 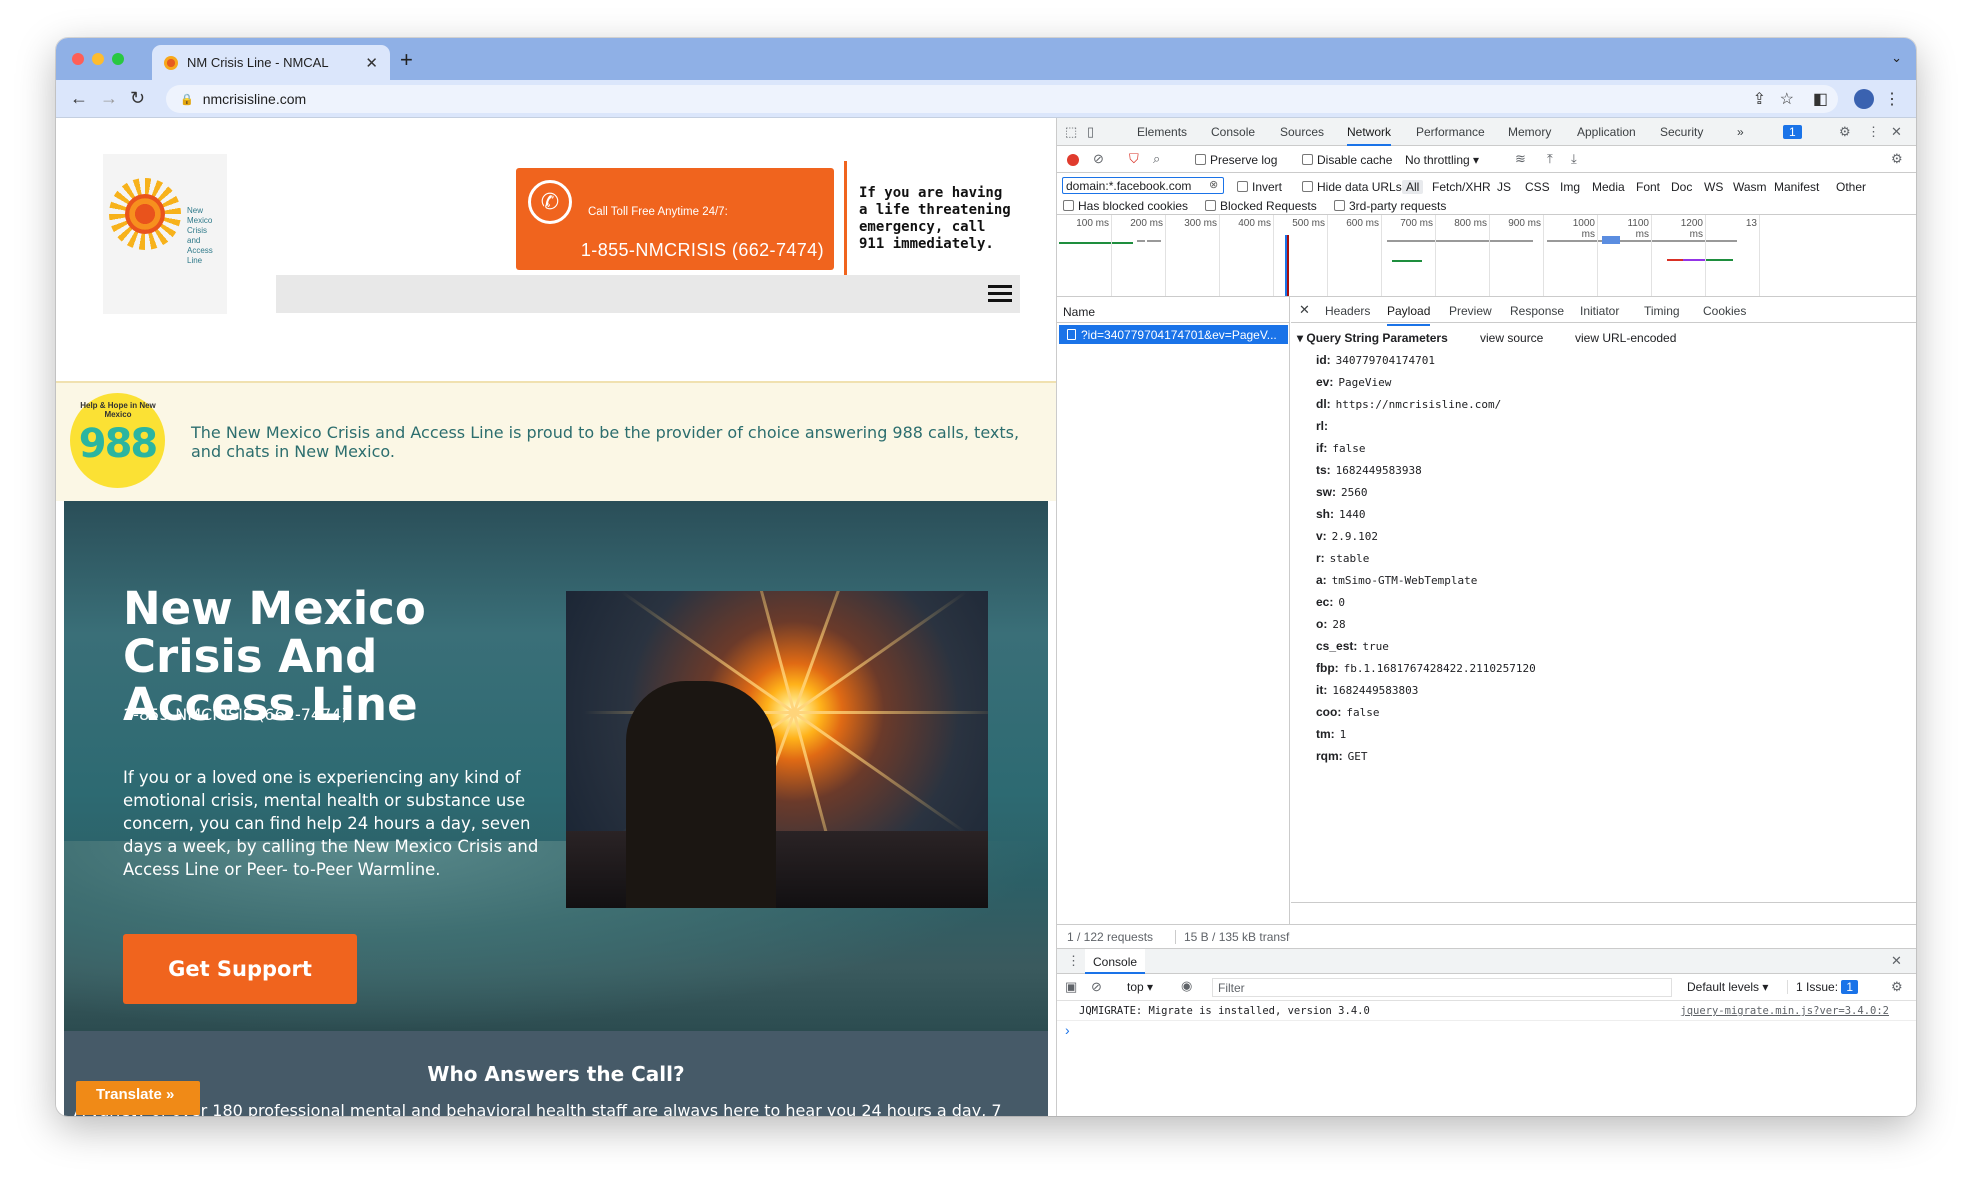 What do you see at coordinates (1724, 311) in the screenshot?
I see `tab-cookies: Cookies` at bounding box center [1724, 311].